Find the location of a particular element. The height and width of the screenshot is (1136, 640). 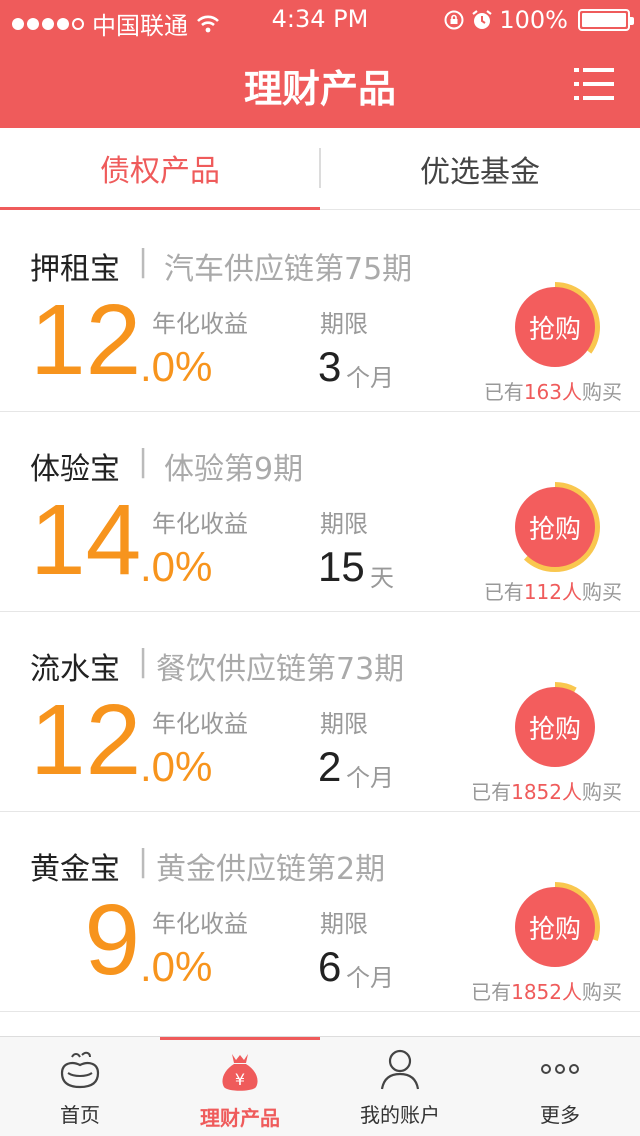

bottom-tab-bar: 首页 ¥ 理财产品 我的账户 更多 is located at coordinates (320, 1086).